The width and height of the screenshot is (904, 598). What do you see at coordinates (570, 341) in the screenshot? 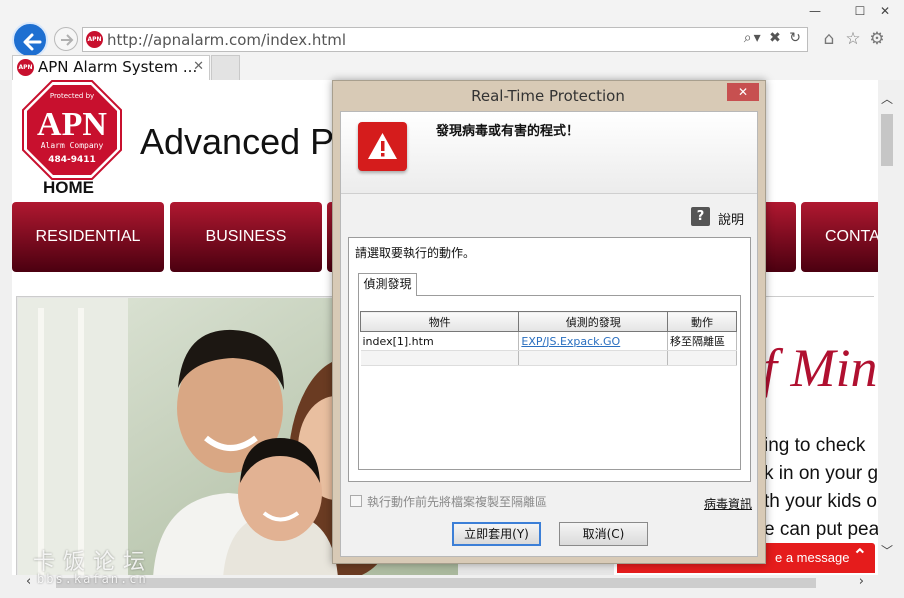
I see `threat-name-link: EXP/JS.Expack.GO` at bounding box center [570, 341].